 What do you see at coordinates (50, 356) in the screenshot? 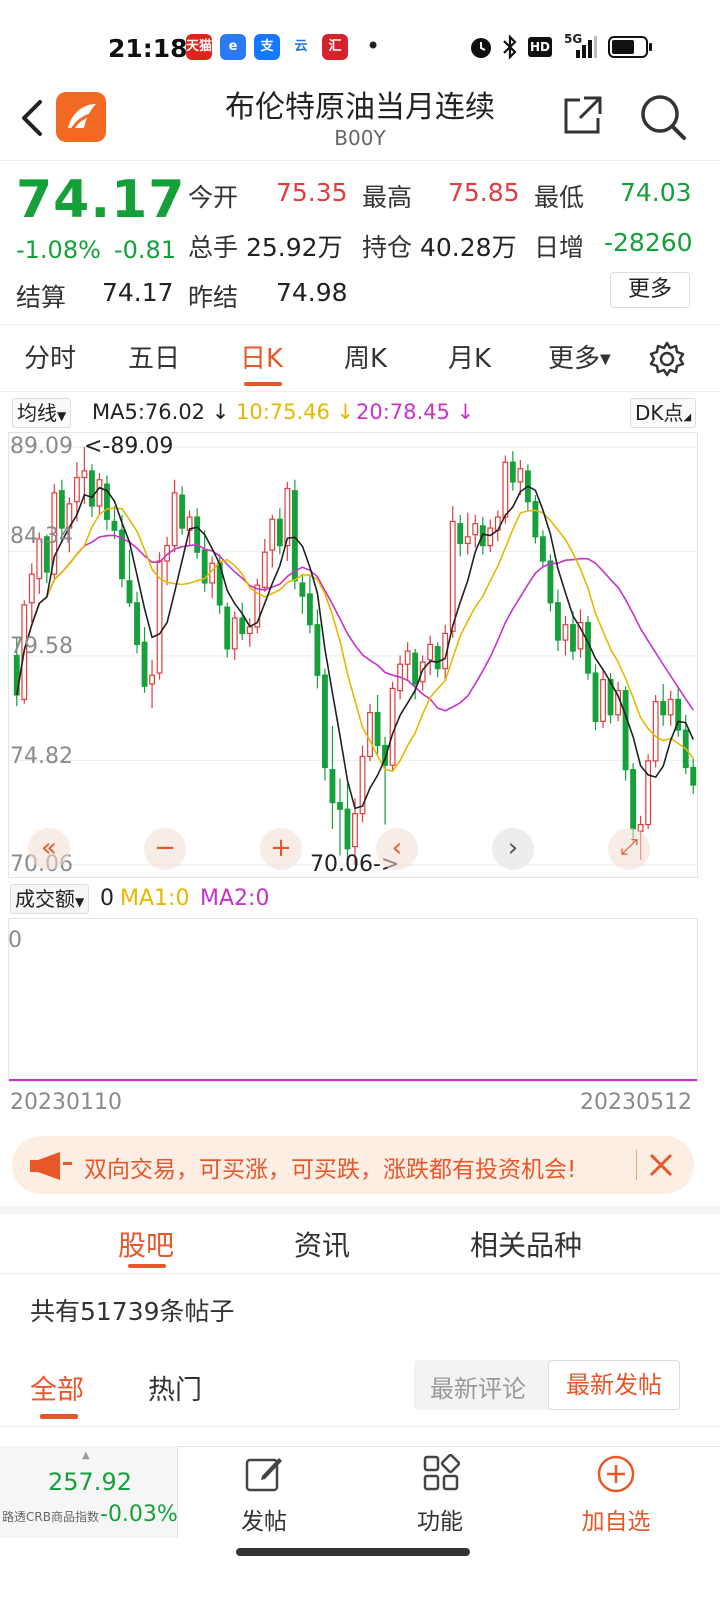
I see `tab-intraday: 分时` at bounding box center [50, 356].